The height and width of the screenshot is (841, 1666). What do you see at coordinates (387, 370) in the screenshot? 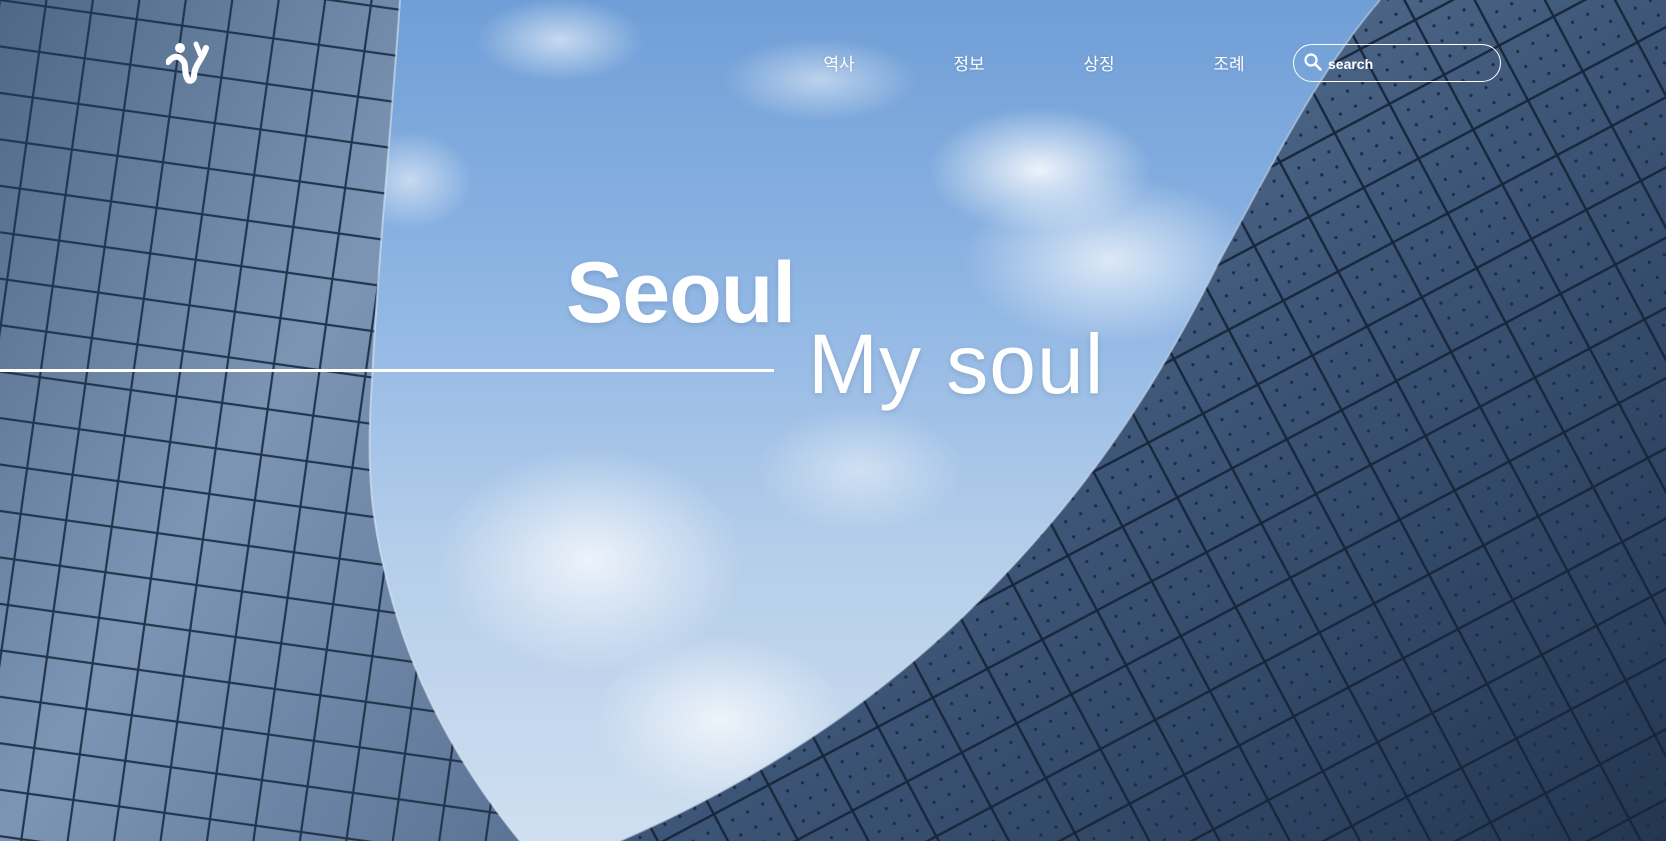
I see `divider-line` at bounding box center [387, 370].